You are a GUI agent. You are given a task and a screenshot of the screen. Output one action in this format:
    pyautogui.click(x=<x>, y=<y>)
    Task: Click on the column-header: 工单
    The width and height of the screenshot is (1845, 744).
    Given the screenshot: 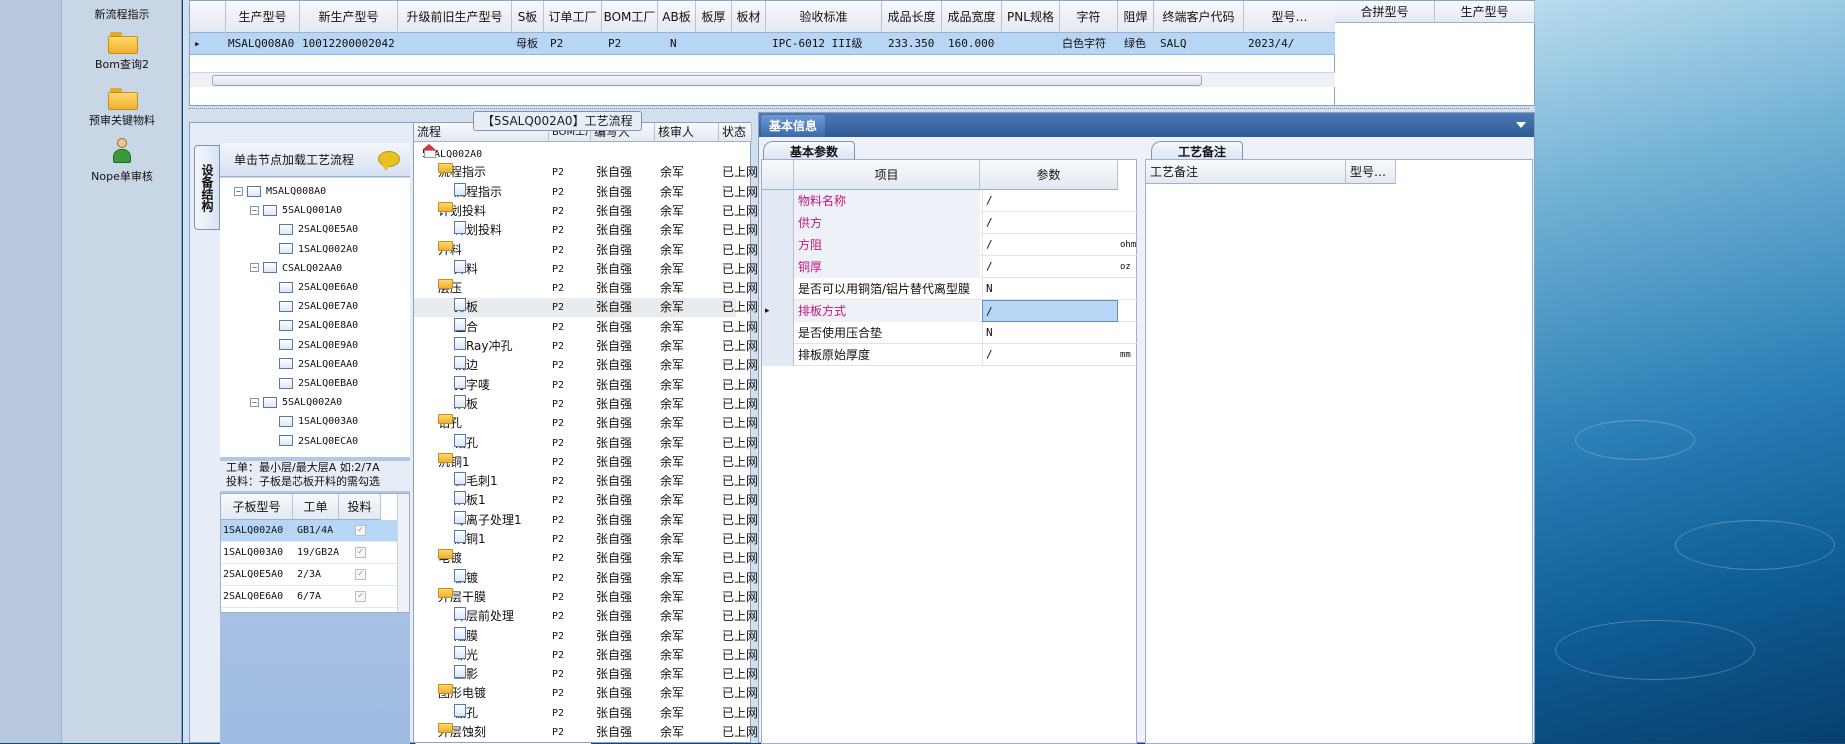 What is the action you would take?
    pyautogui.click(x=316, y=507)
    